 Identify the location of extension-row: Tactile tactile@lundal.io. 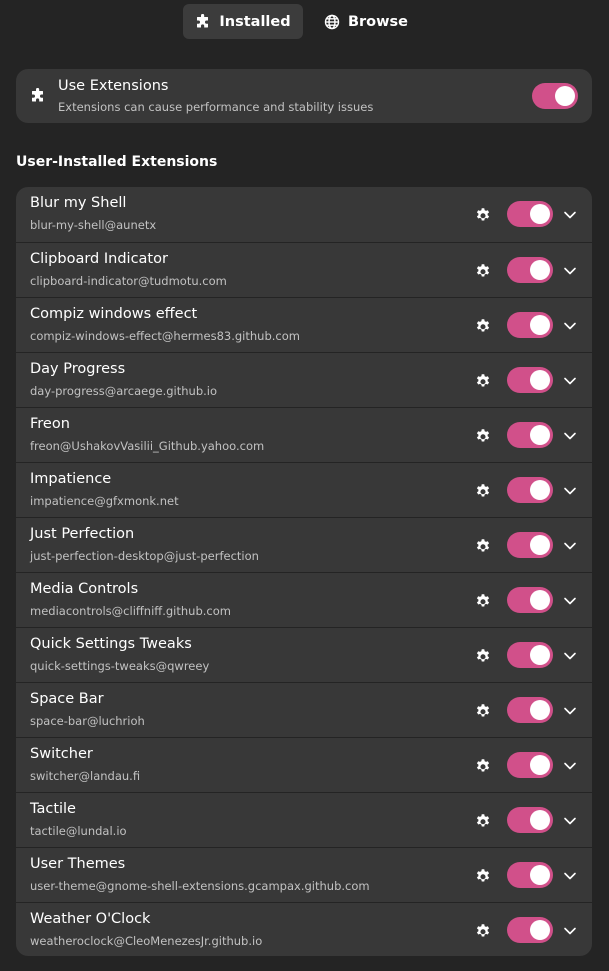
(304, 819).